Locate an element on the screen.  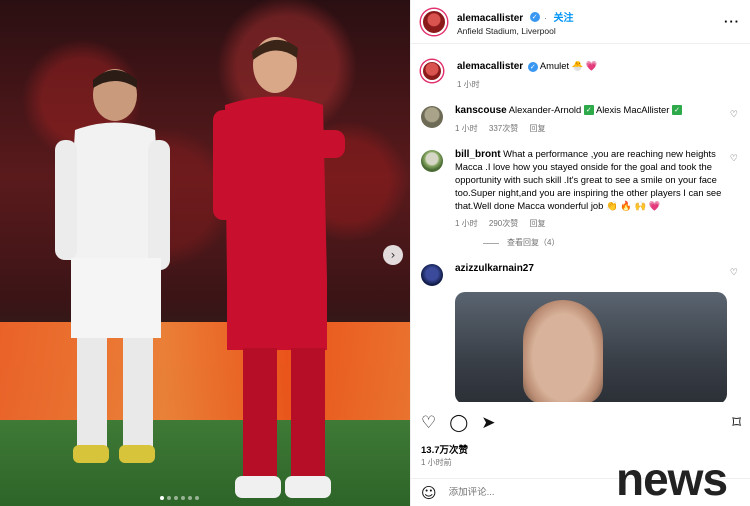
author-avatar is located at coordinates (434, 21).